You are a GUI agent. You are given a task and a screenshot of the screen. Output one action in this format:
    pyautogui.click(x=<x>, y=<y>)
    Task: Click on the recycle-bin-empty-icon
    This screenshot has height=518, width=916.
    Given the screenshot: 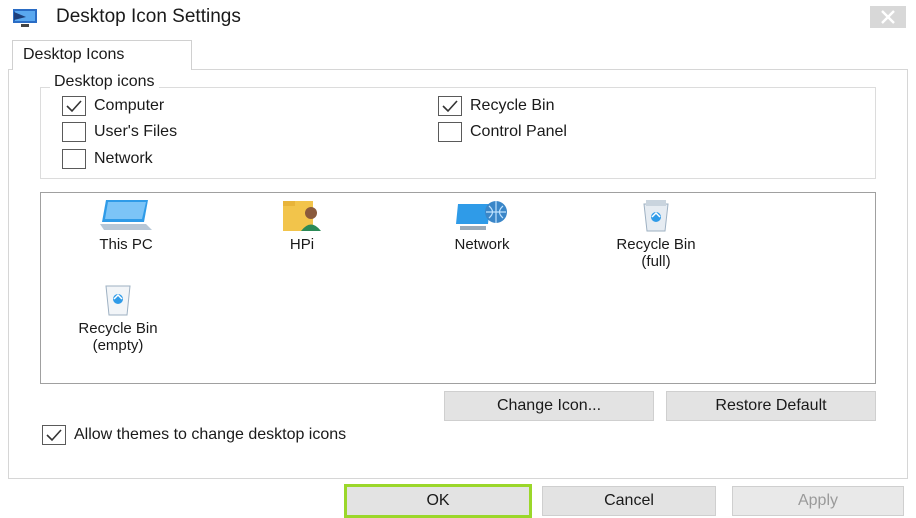 What is the action you would take?
    pyautogui.click(x=118, y=300)
    